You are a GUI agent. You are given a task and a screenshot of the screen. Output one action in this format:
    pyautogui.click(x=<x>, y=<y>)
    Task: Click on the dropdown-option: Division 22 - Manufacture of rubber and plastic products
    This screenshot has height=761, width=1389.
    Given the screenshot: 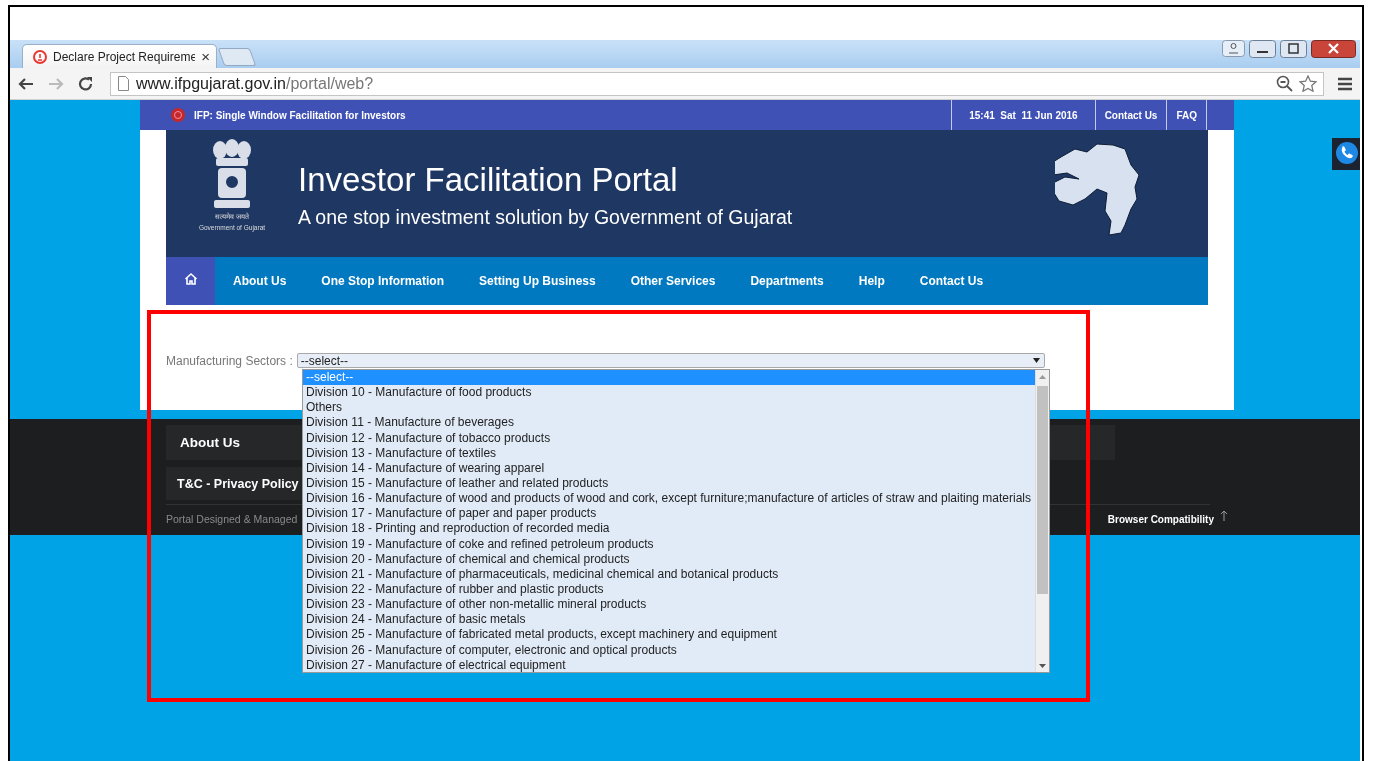 What is the action you would take?
    pyautogui.click(x=669, y=589)
    